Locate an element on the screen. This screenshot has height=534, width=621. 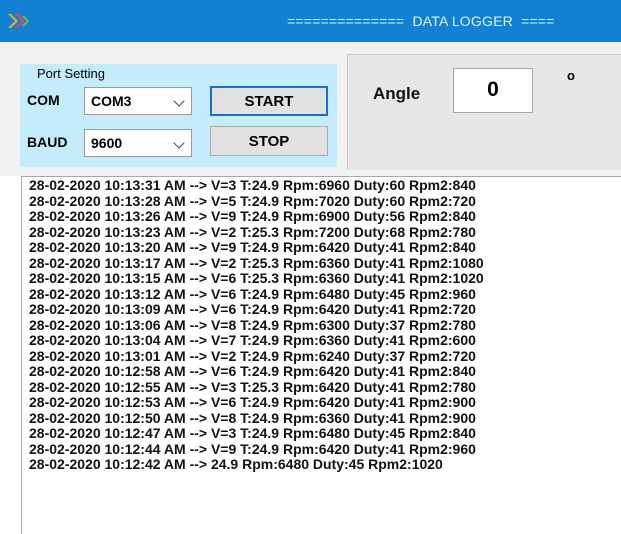
stop-button: STOP is located at coordinates (269, 141).